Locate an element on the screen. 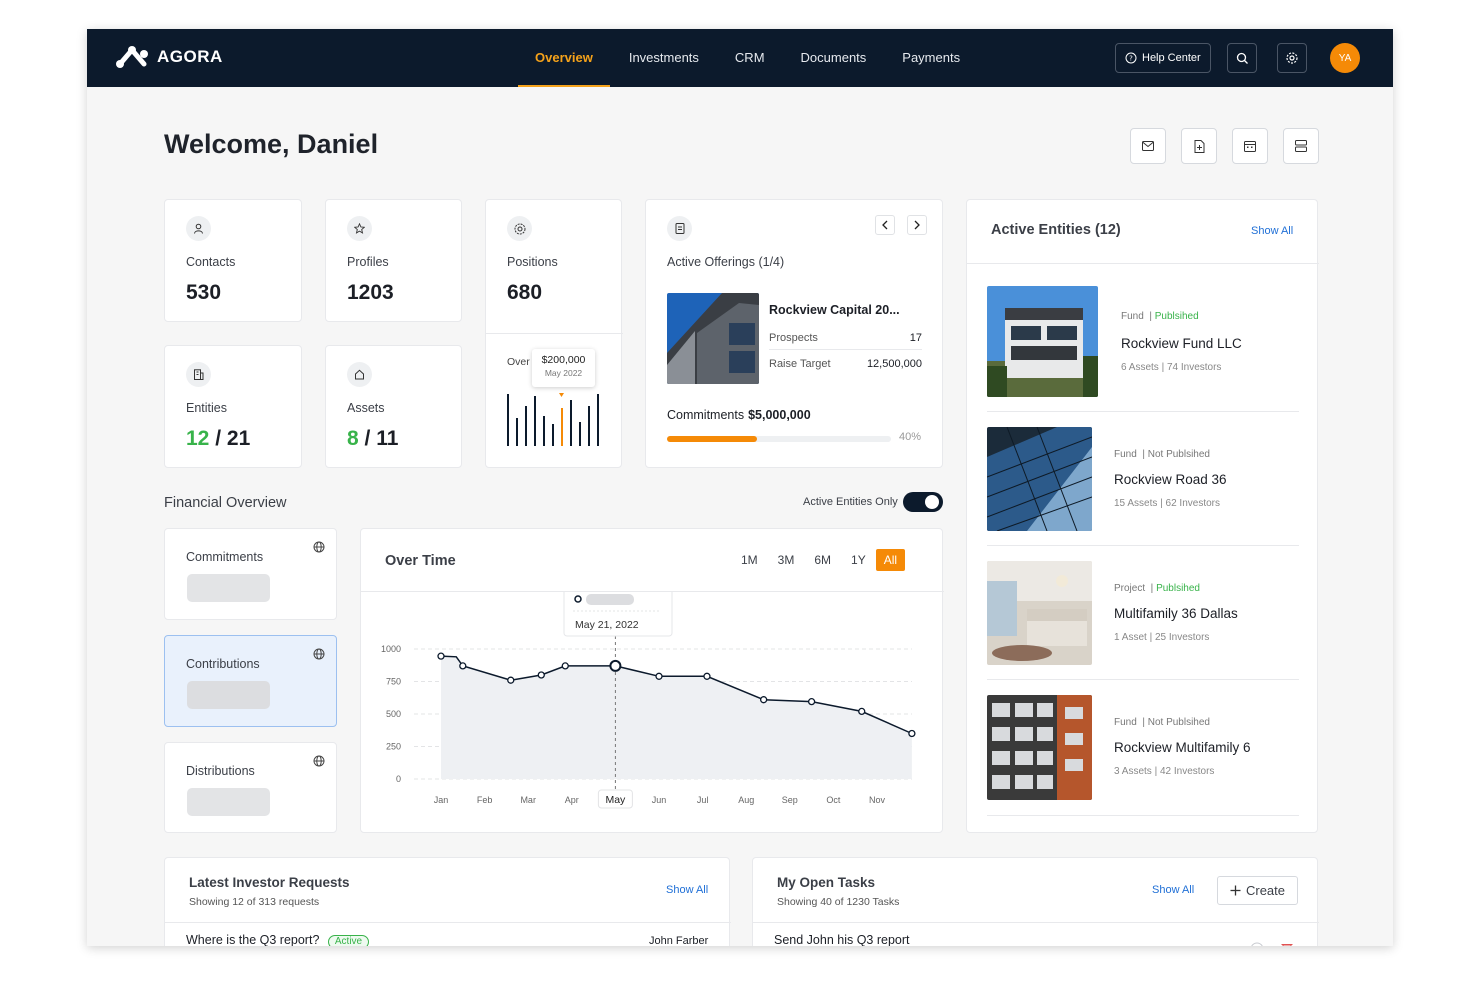 The image size is (1480, 987). prev-offering-button is located at coordinates (885, 225).